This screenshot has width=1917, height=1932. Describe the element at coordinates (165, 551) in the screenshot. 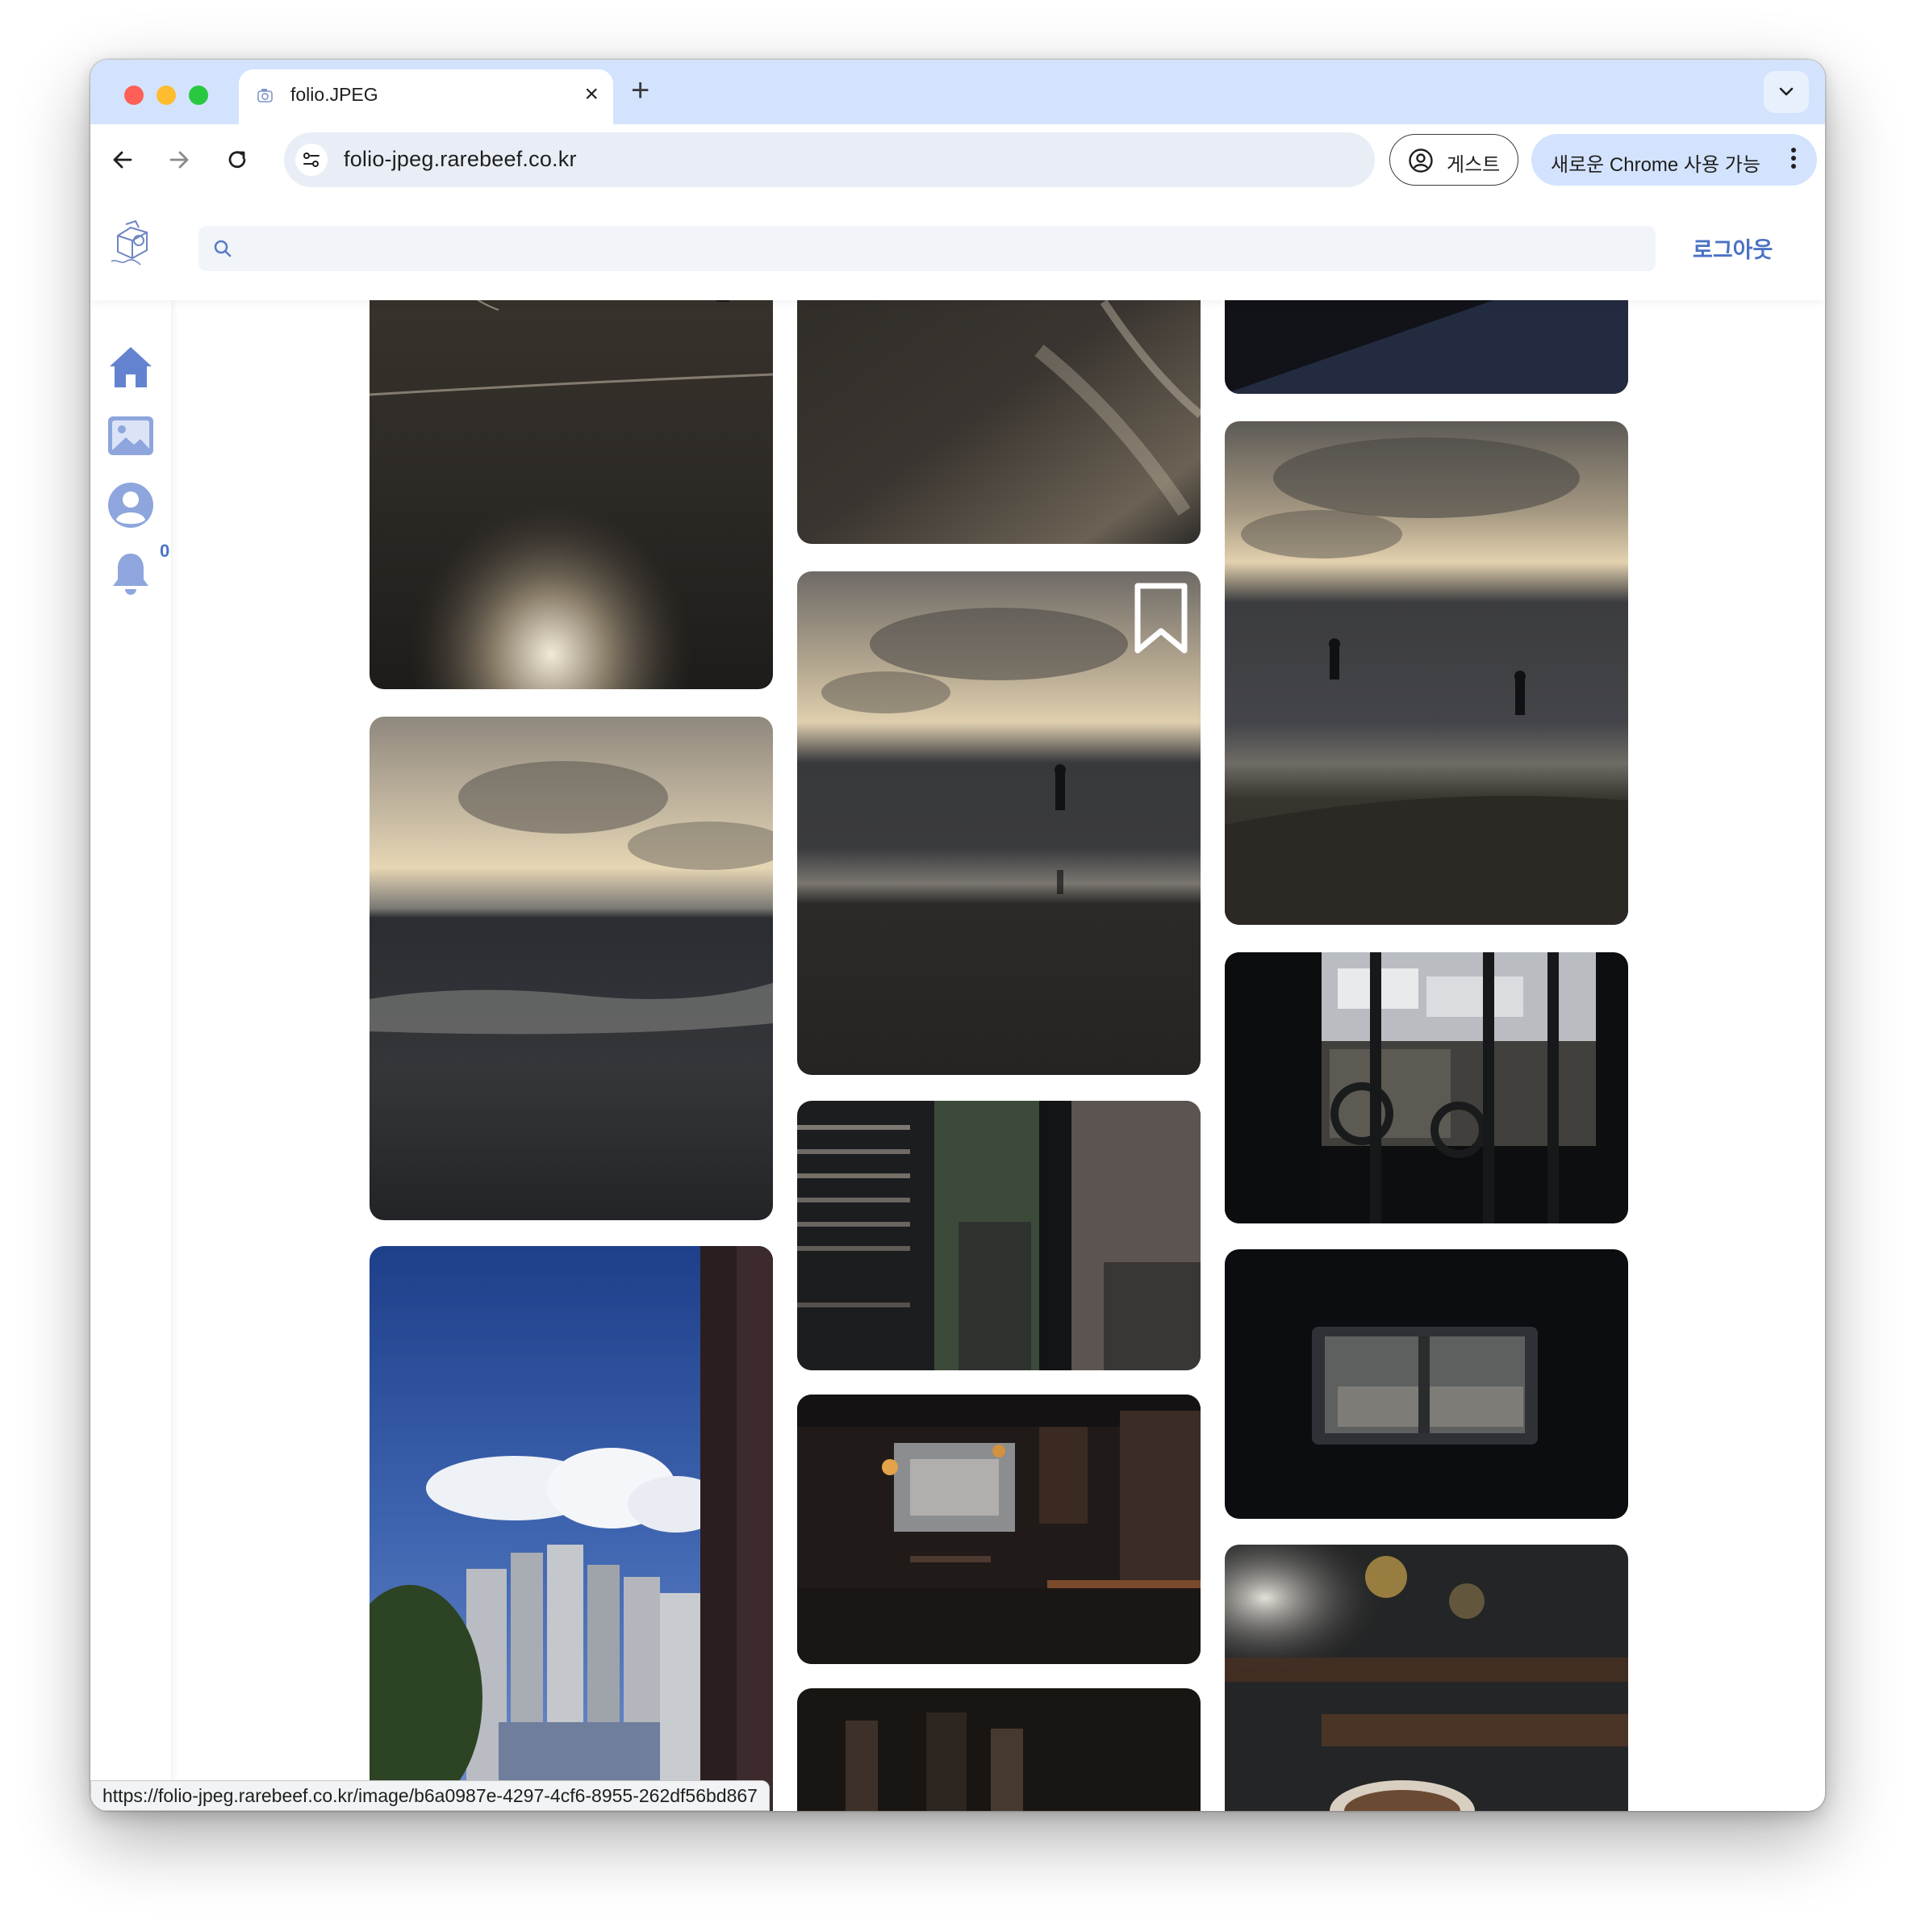

I see `notification-badge: 0` at that location.